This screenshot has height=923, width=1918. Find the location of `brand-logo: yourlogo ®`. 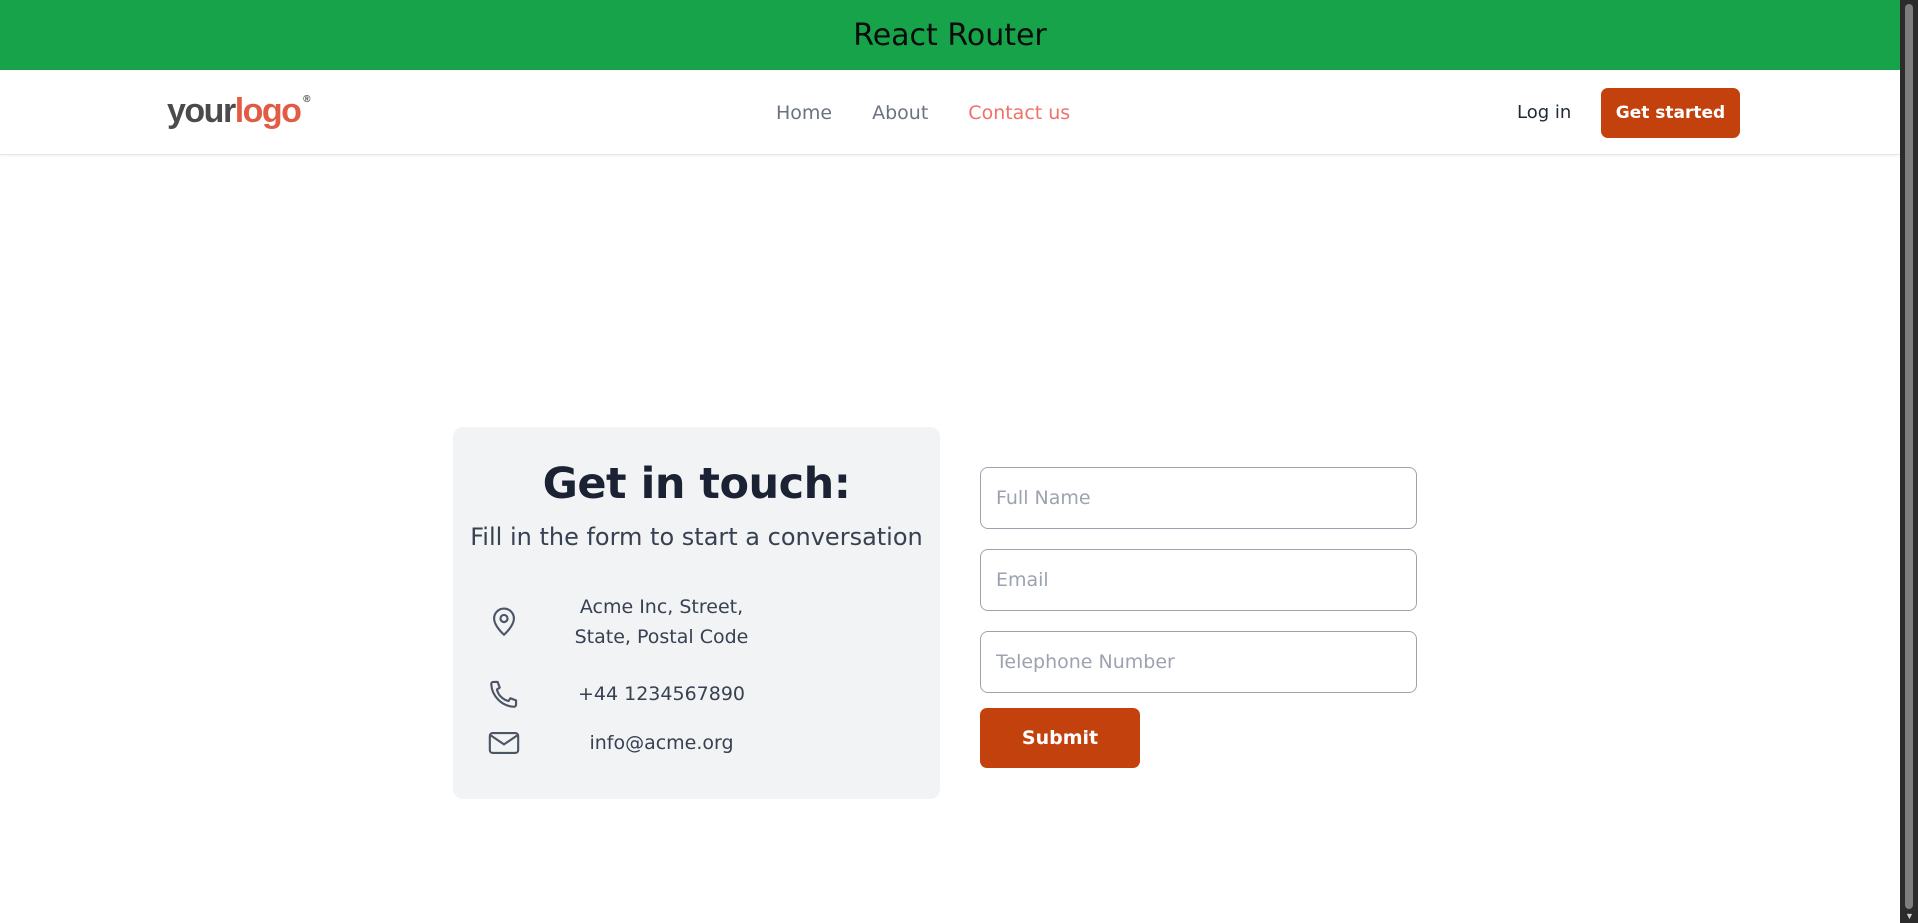

brand-logo: yourlogo ® is located at coordinates (238, 111).